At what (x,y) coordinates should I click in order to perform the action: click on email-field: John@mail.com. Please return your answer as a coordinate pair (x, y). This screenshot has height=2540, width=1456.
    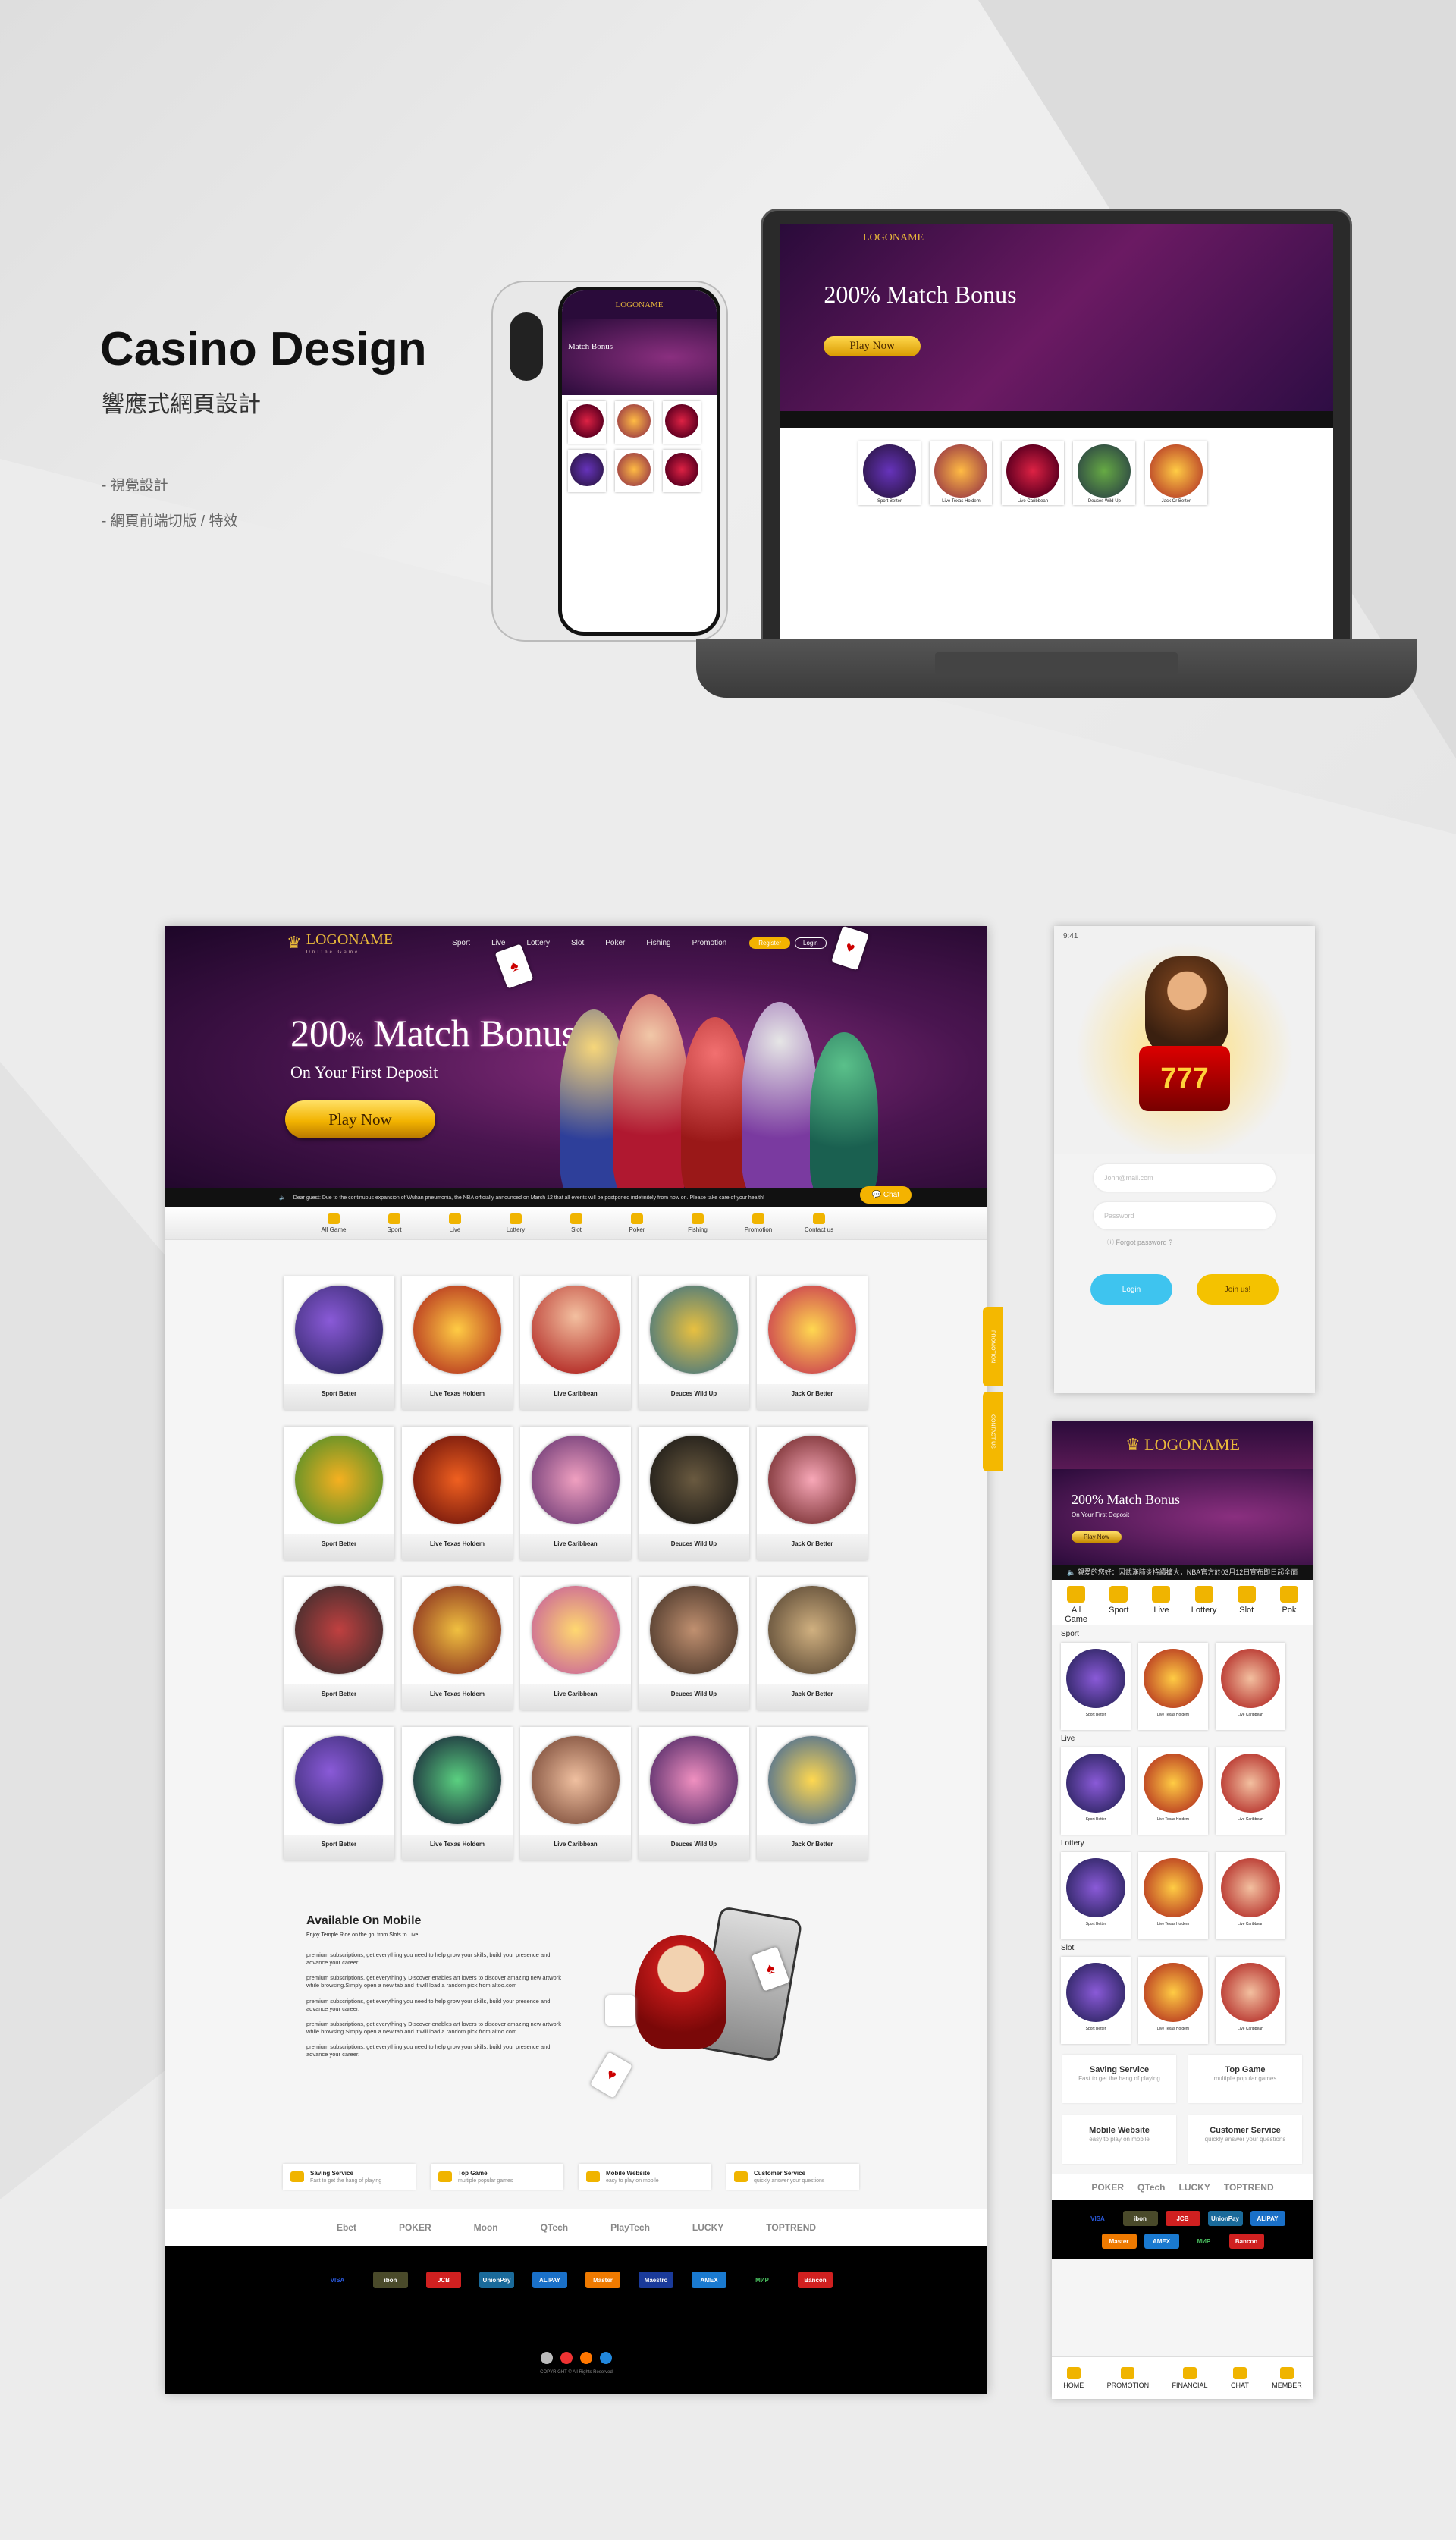
    Looking at the image, I should click on (1185, 1178).